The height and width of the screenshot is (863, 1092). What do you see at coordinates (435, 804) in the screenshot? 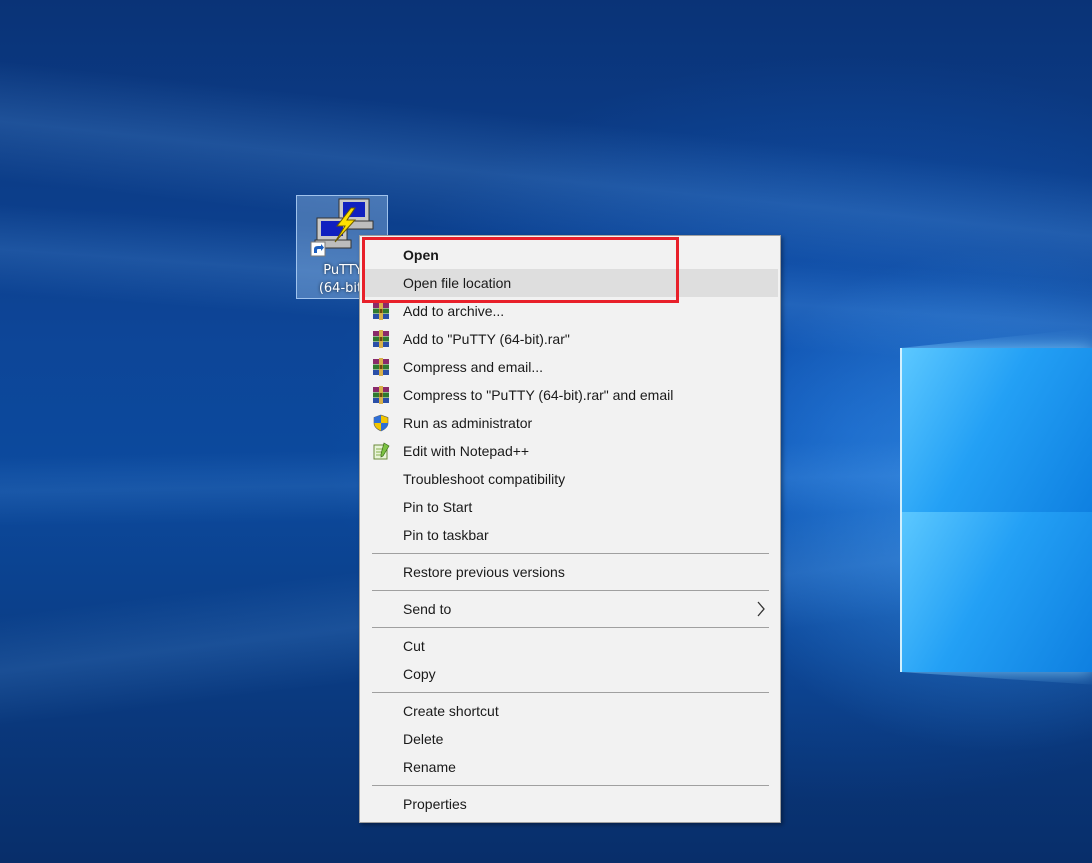
I see `menu-item-label: Properties` at bounding box center [435, 804].